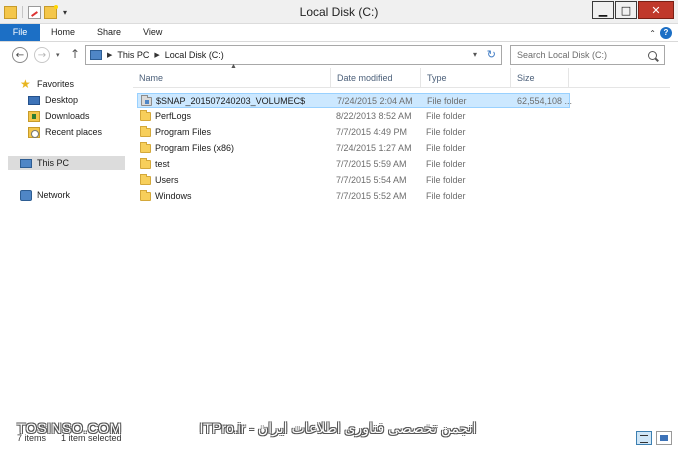  Describe the element at coordinates (20, 55) in the screenshot. I see `back-button: ←` at that location.